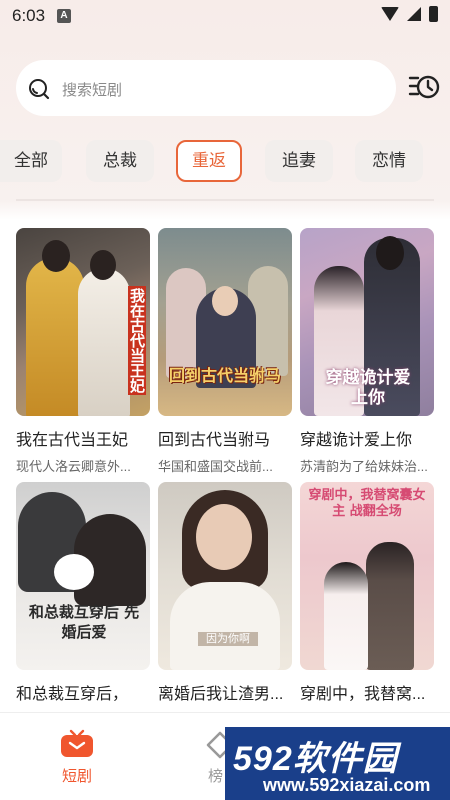 This screenshot has height=800, width=450. I want to click on status-icons, so click(409, 14).